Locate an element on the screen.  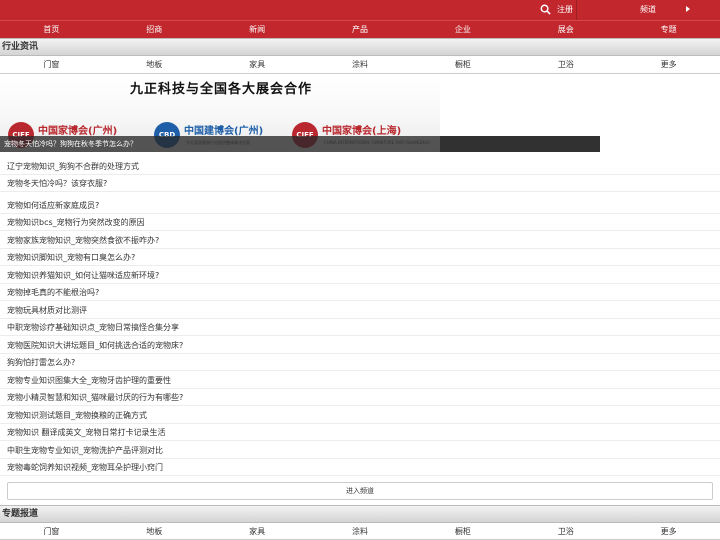
article-title: 中职生宠物专业知识_宠物洗护产品评测对比 is located at coordinates (85, 450).